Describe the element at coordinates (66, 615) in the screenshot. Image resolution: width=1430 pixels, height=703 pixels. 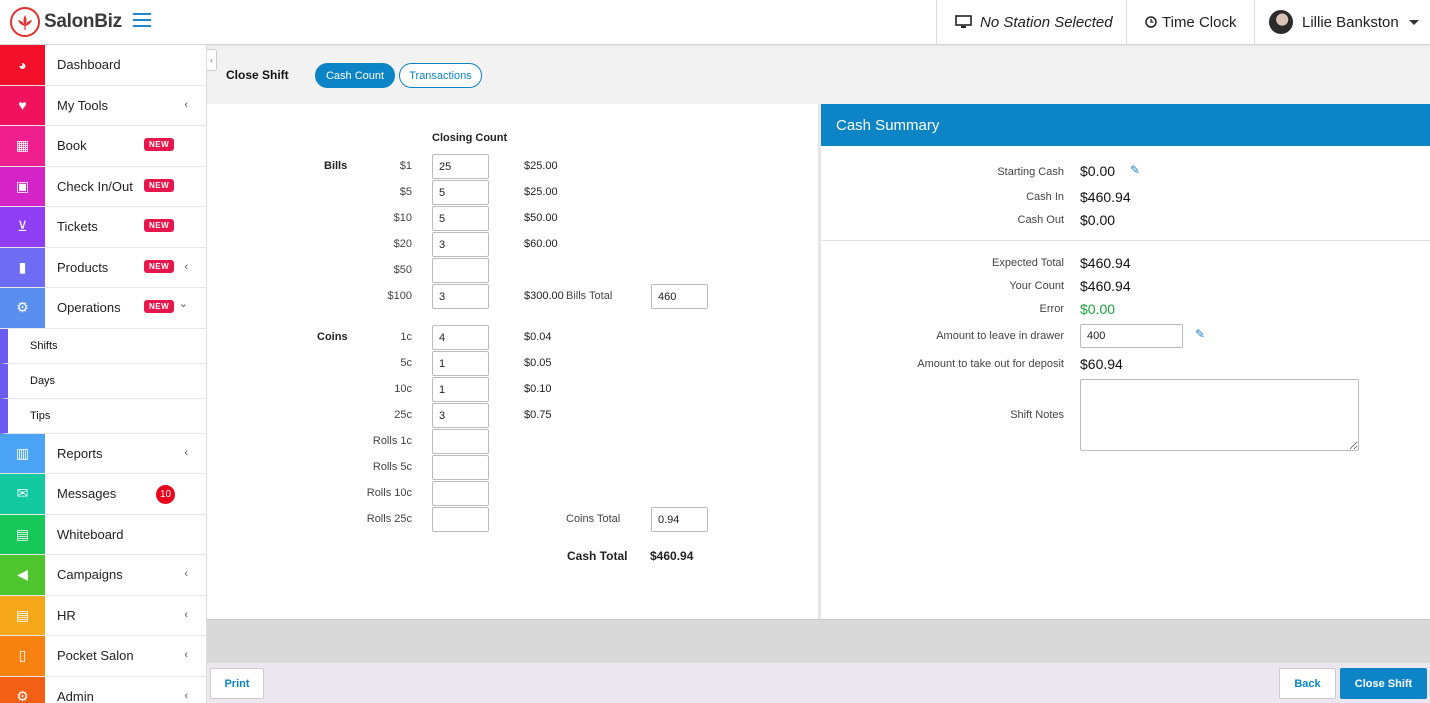
I see `sidebar-item-label: HR` at that location.